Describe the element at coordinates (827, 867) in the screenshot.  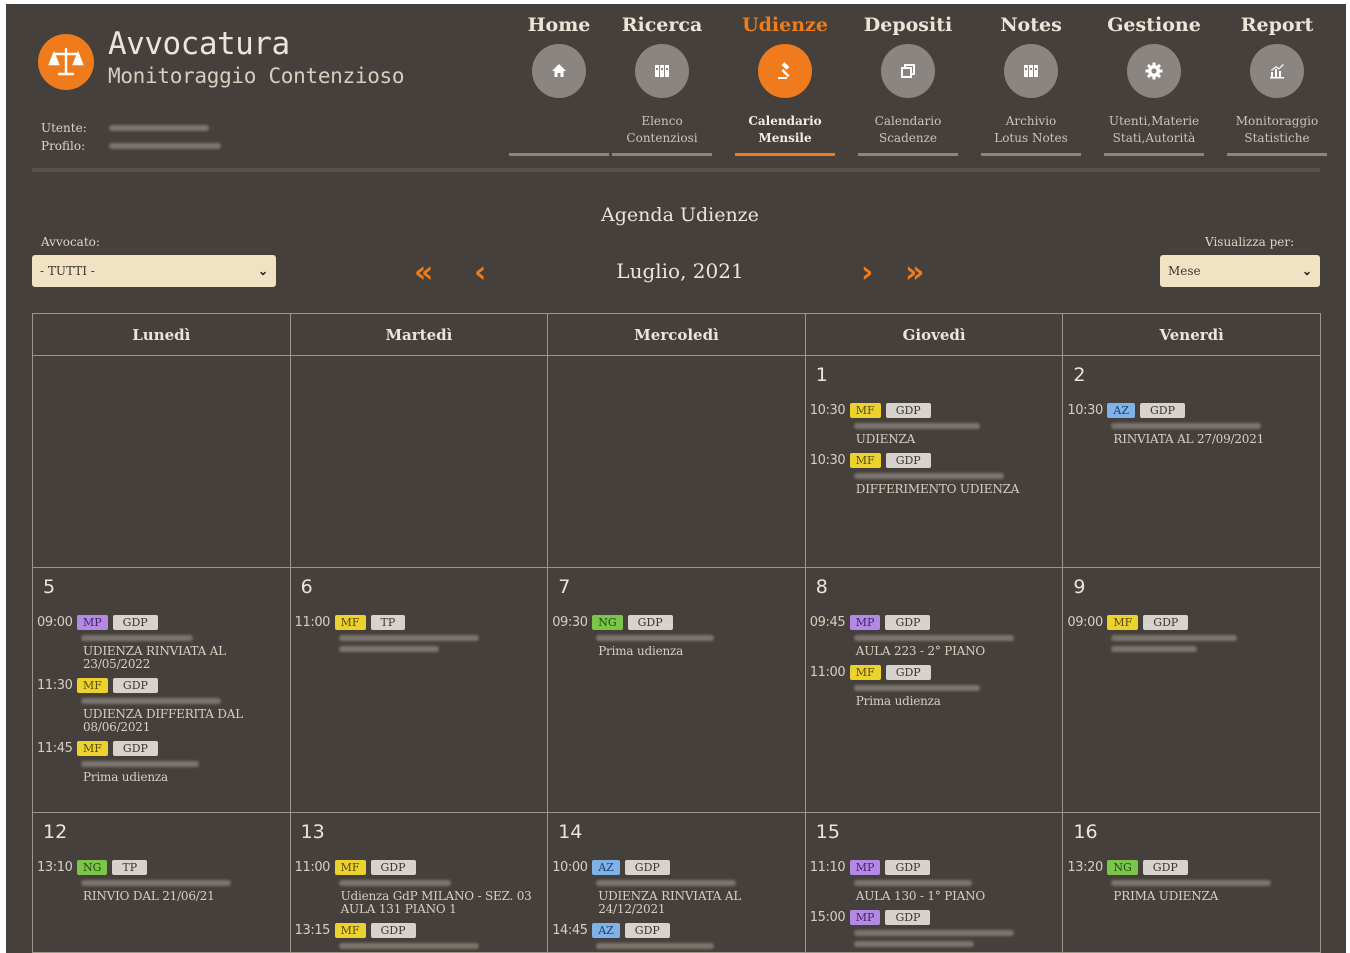
I see `event-time: 11:10` at that location.